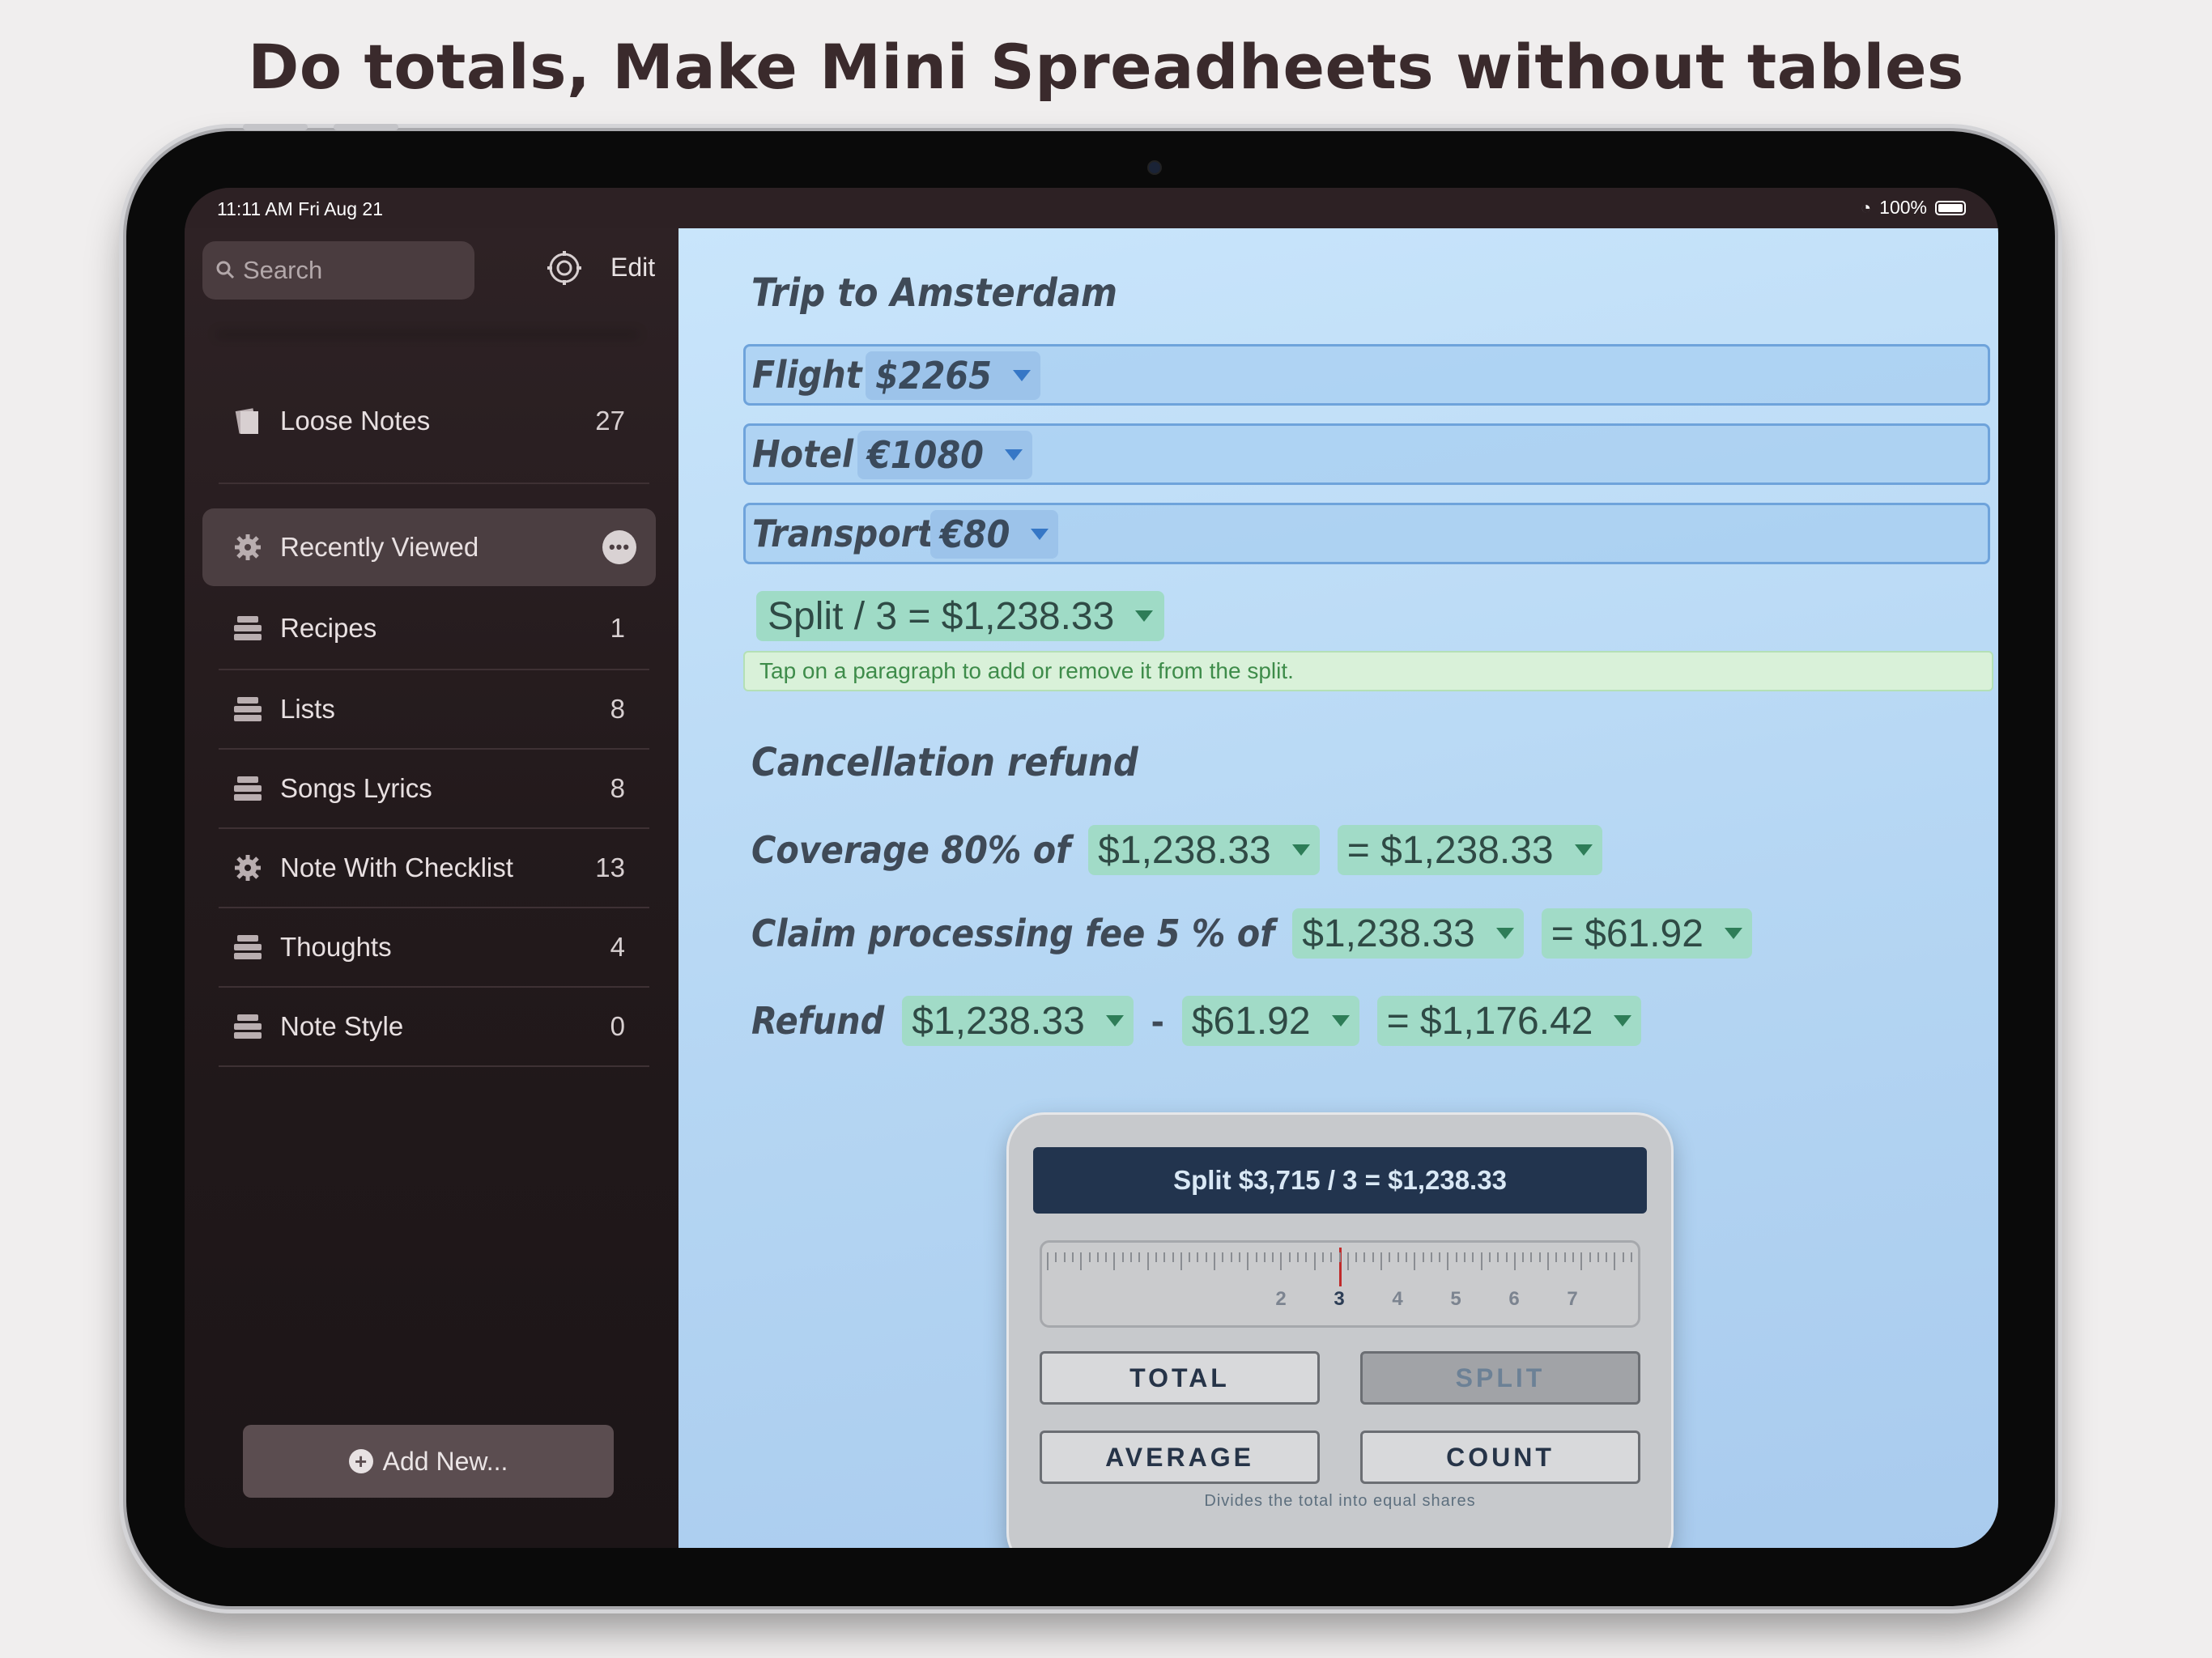  What do you see at coordinates (1366, 454) in the screenshot?
I see `paragraph-row-hotel: Hotel €1080` at bounding box center [1366, 454].